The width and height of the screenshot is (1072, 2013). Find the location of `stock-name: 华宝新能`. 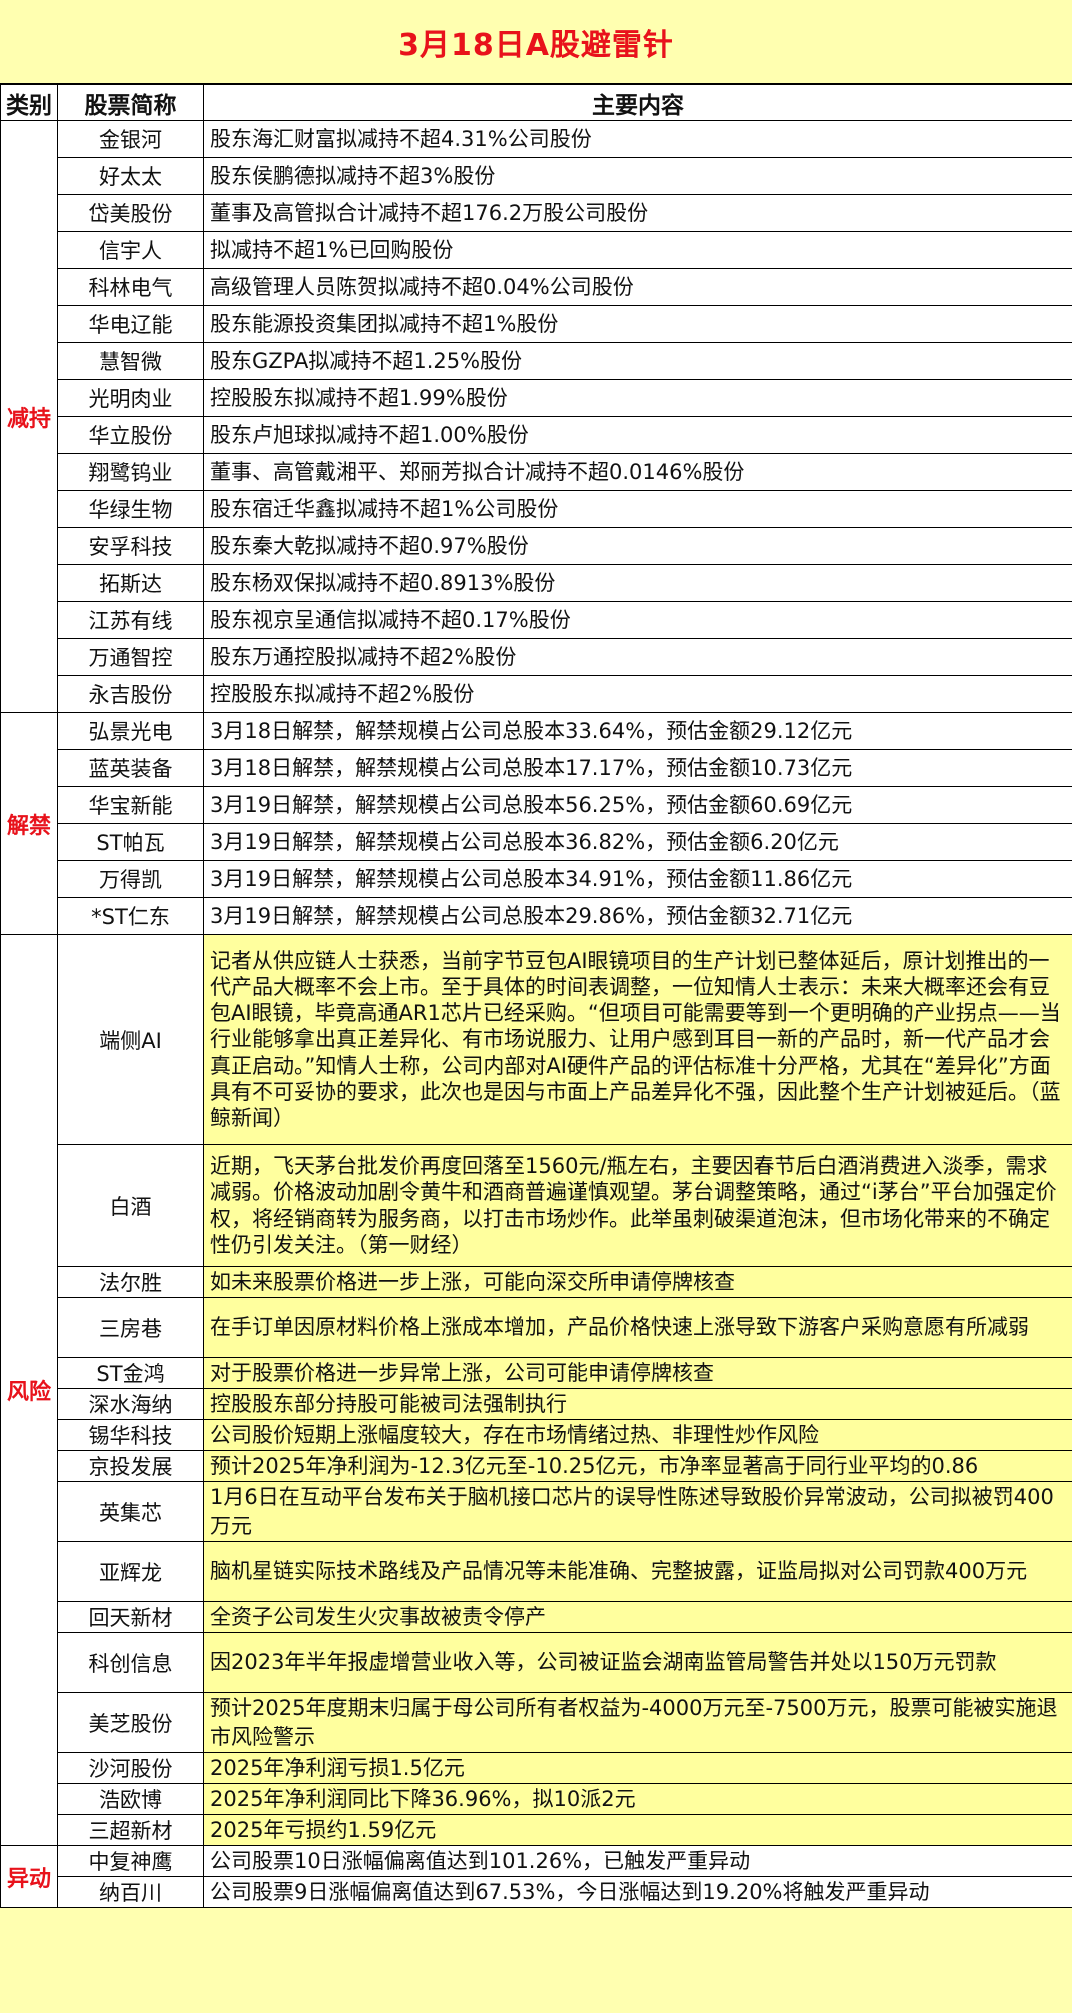

stock-name: 华宝新能 is located at coordinates (130, 805).